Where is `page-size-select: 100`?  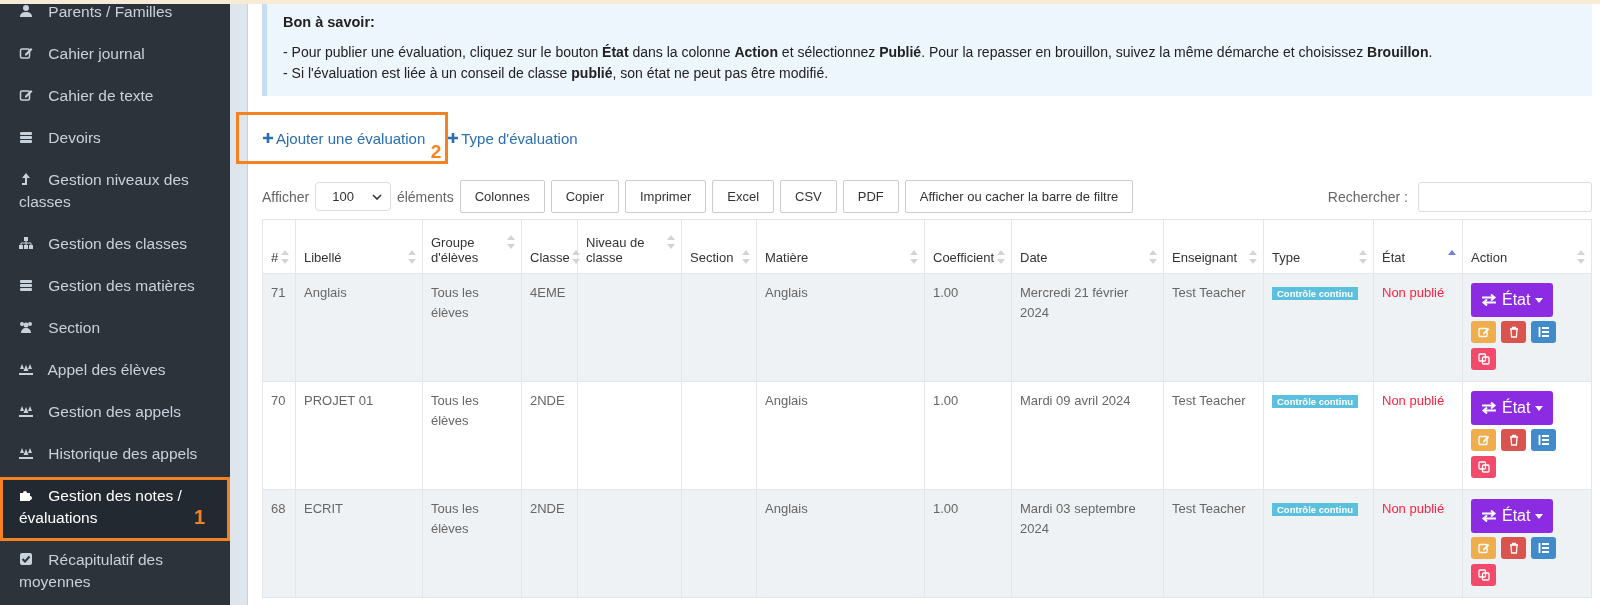 page-size-select: 100 is located at coordinates (353, 196).